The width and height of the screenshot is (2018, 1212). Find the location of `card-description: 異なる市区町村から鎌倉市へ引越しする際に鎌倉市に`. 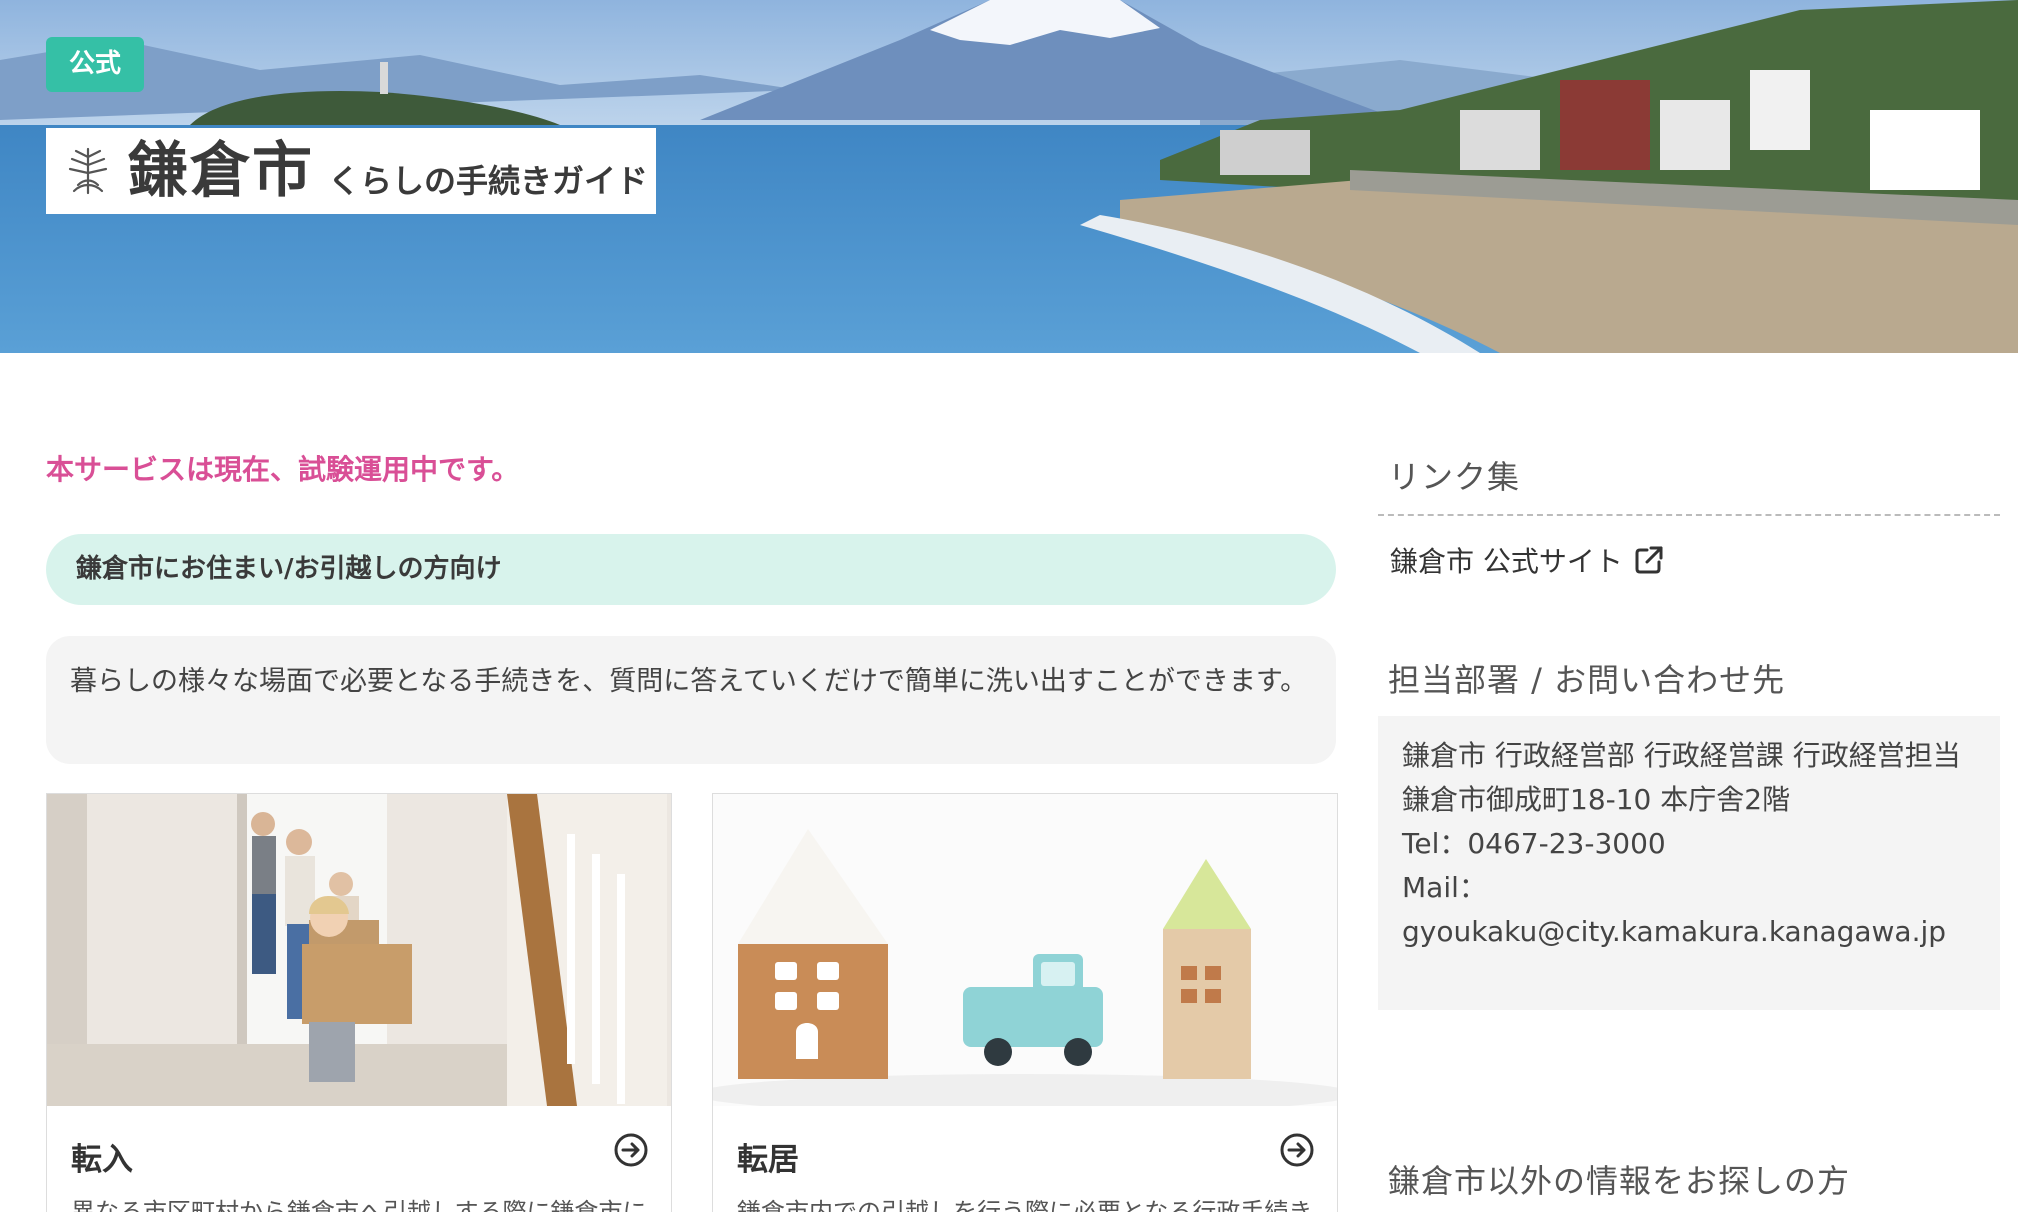

card-description: 異なる市区町村から鎌倉市へ引越しする際に鎌倉市に is located at coordinates (359, 1205).